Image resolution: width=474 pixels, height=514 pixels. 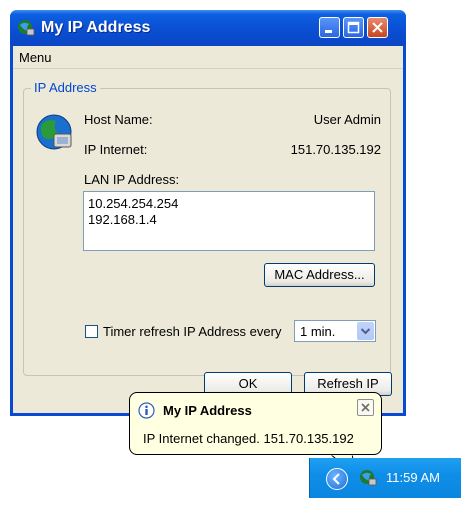 I want to click on ip-internet-value: 151.70.135.192, so click(x=335, y=149).